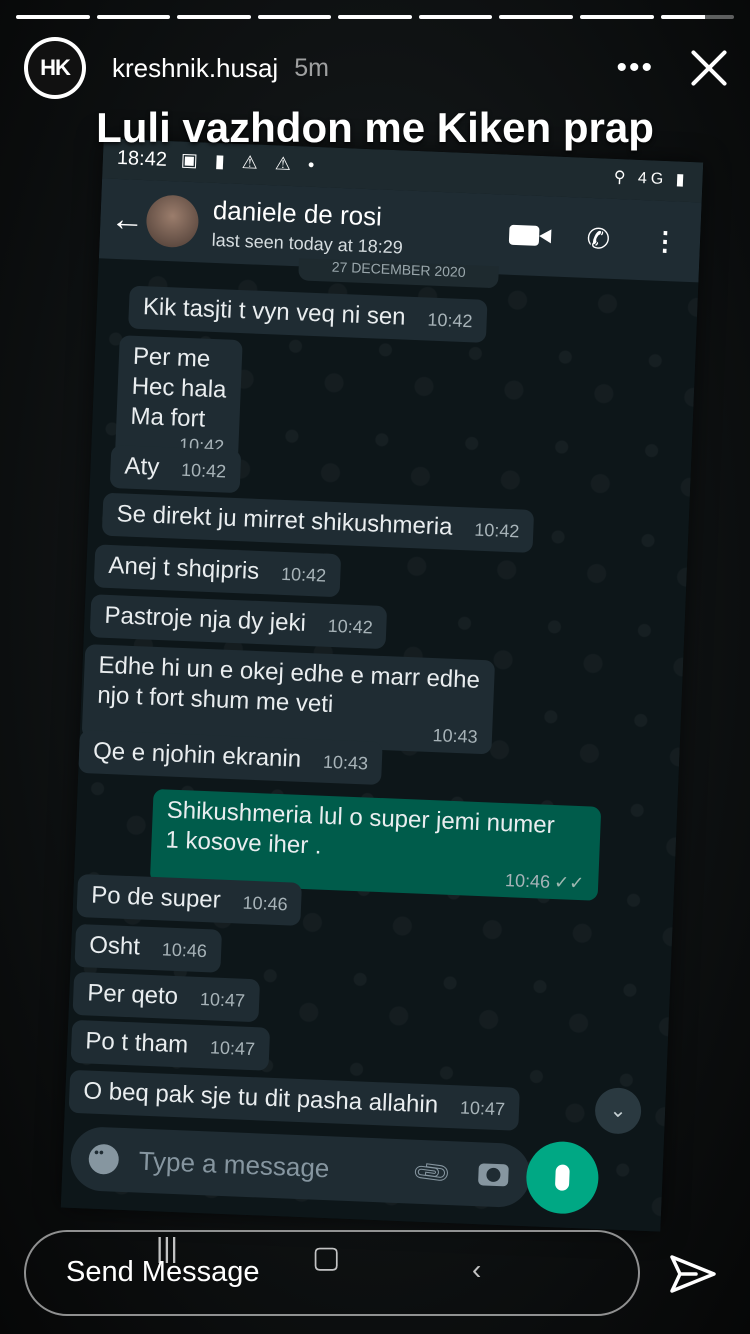 The image size is (750, 1334). What do you see at coordinates (635, 68) in the screenshot?
I see `more-options-icon: •••` at bounding box center [635, 68].